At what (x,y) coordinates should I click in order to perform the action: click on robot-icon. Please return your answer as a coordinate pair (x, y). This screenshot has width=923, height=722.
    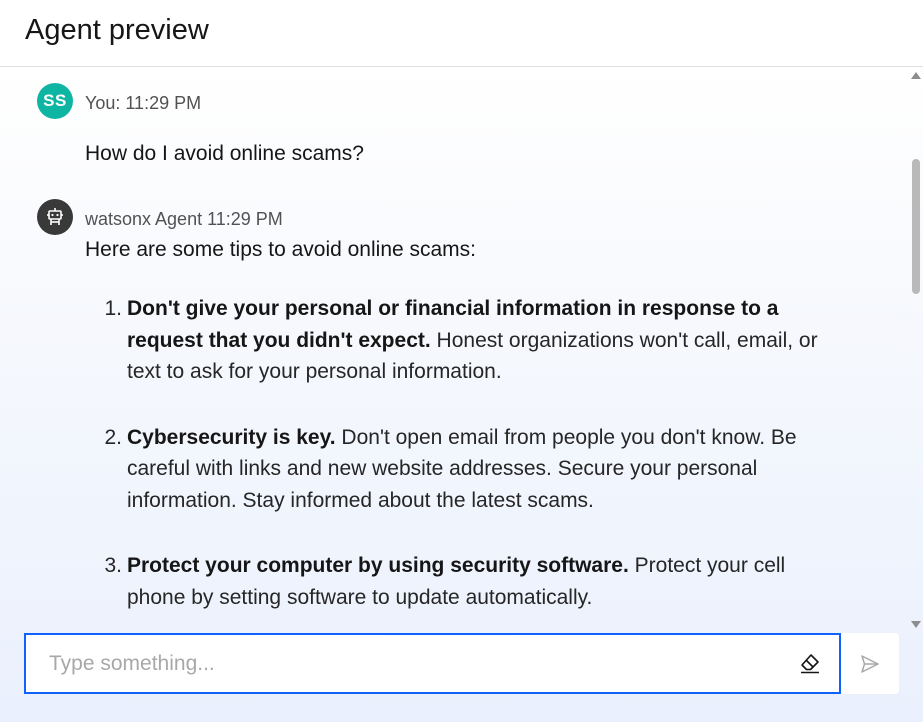
    Looking at the image, I should click on (55, 216).